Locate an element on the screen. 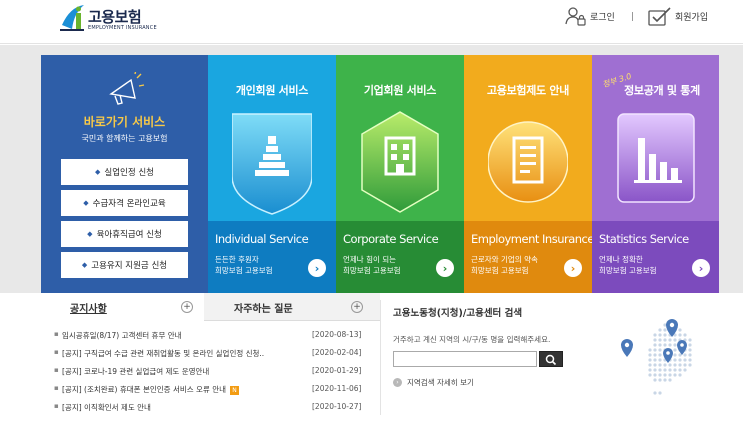 This screenshot has width=743, height=422. signup-link: 회원가입 is located at coordinates (678, 16).